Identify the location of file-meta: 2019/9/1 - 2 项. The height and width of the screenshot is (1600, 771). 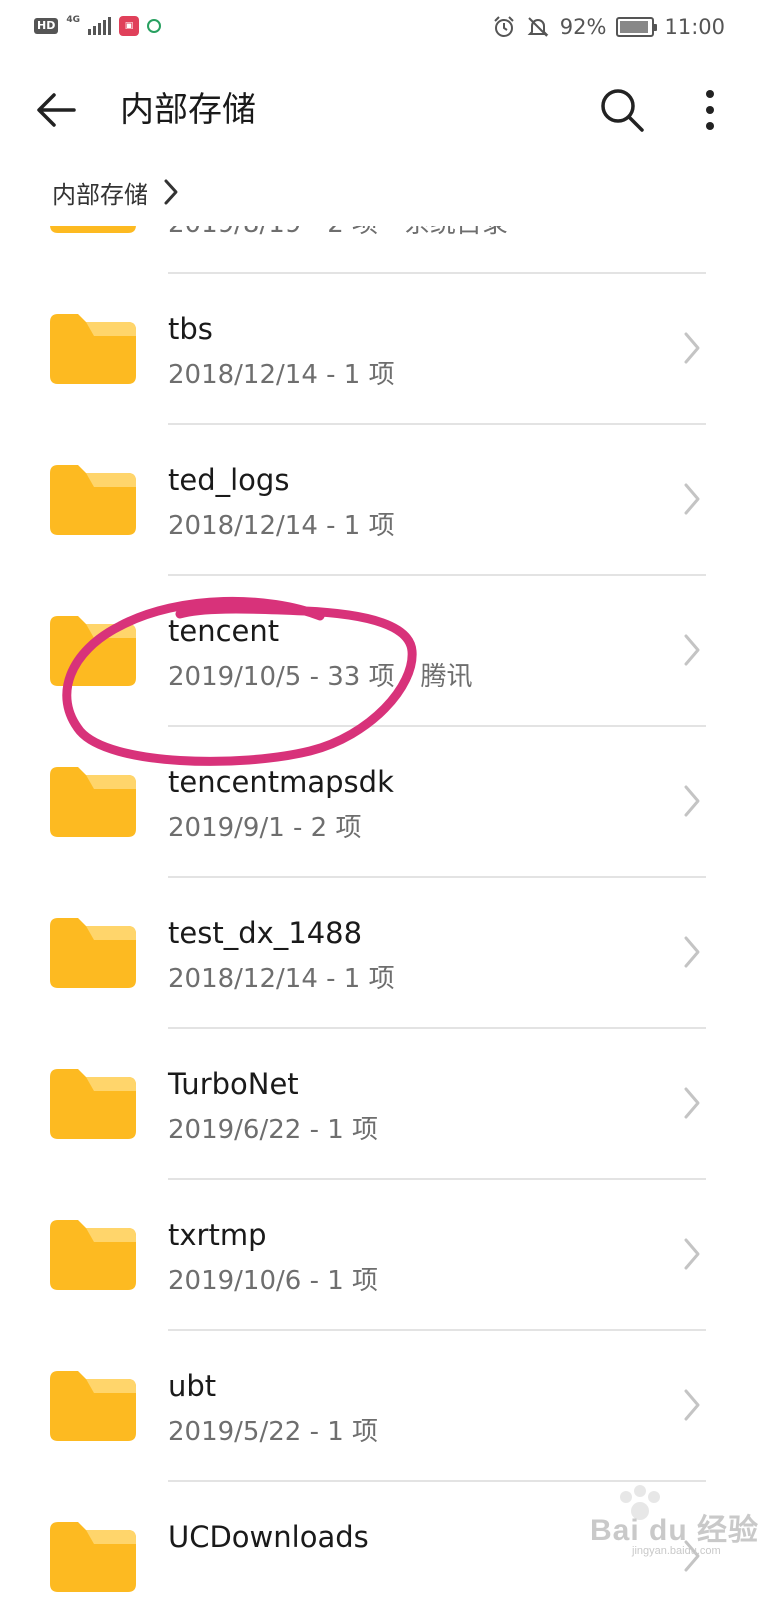
(265, 828).